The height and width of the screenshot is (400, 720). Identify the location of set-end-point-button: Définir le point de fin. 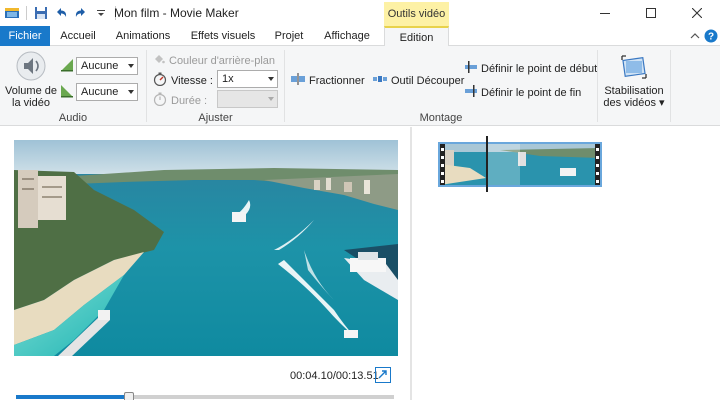
(523, 92).